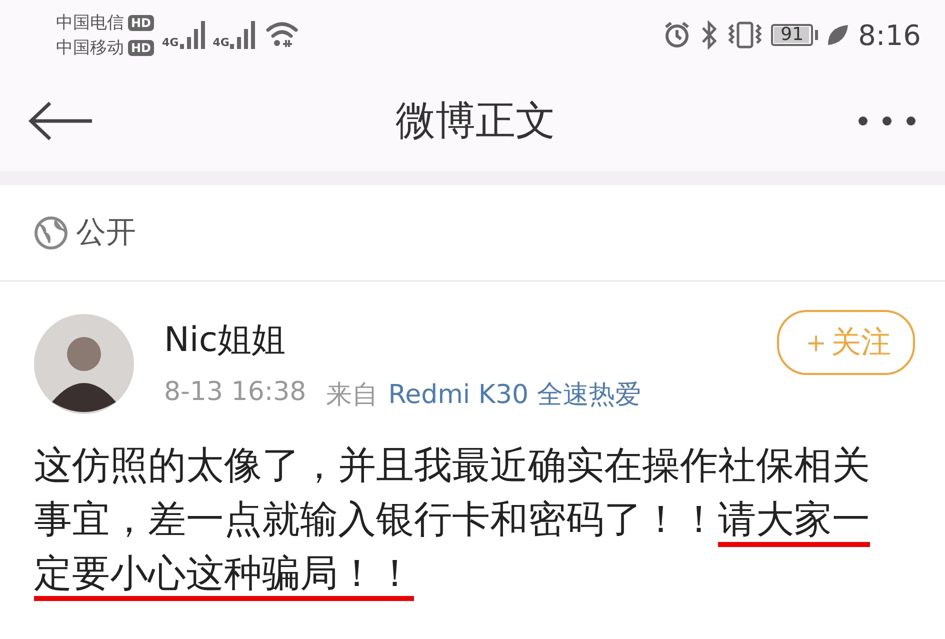  Describe the element at coordinates (352, 395) in the screenshot. I see `source-label: 来自` at that location.